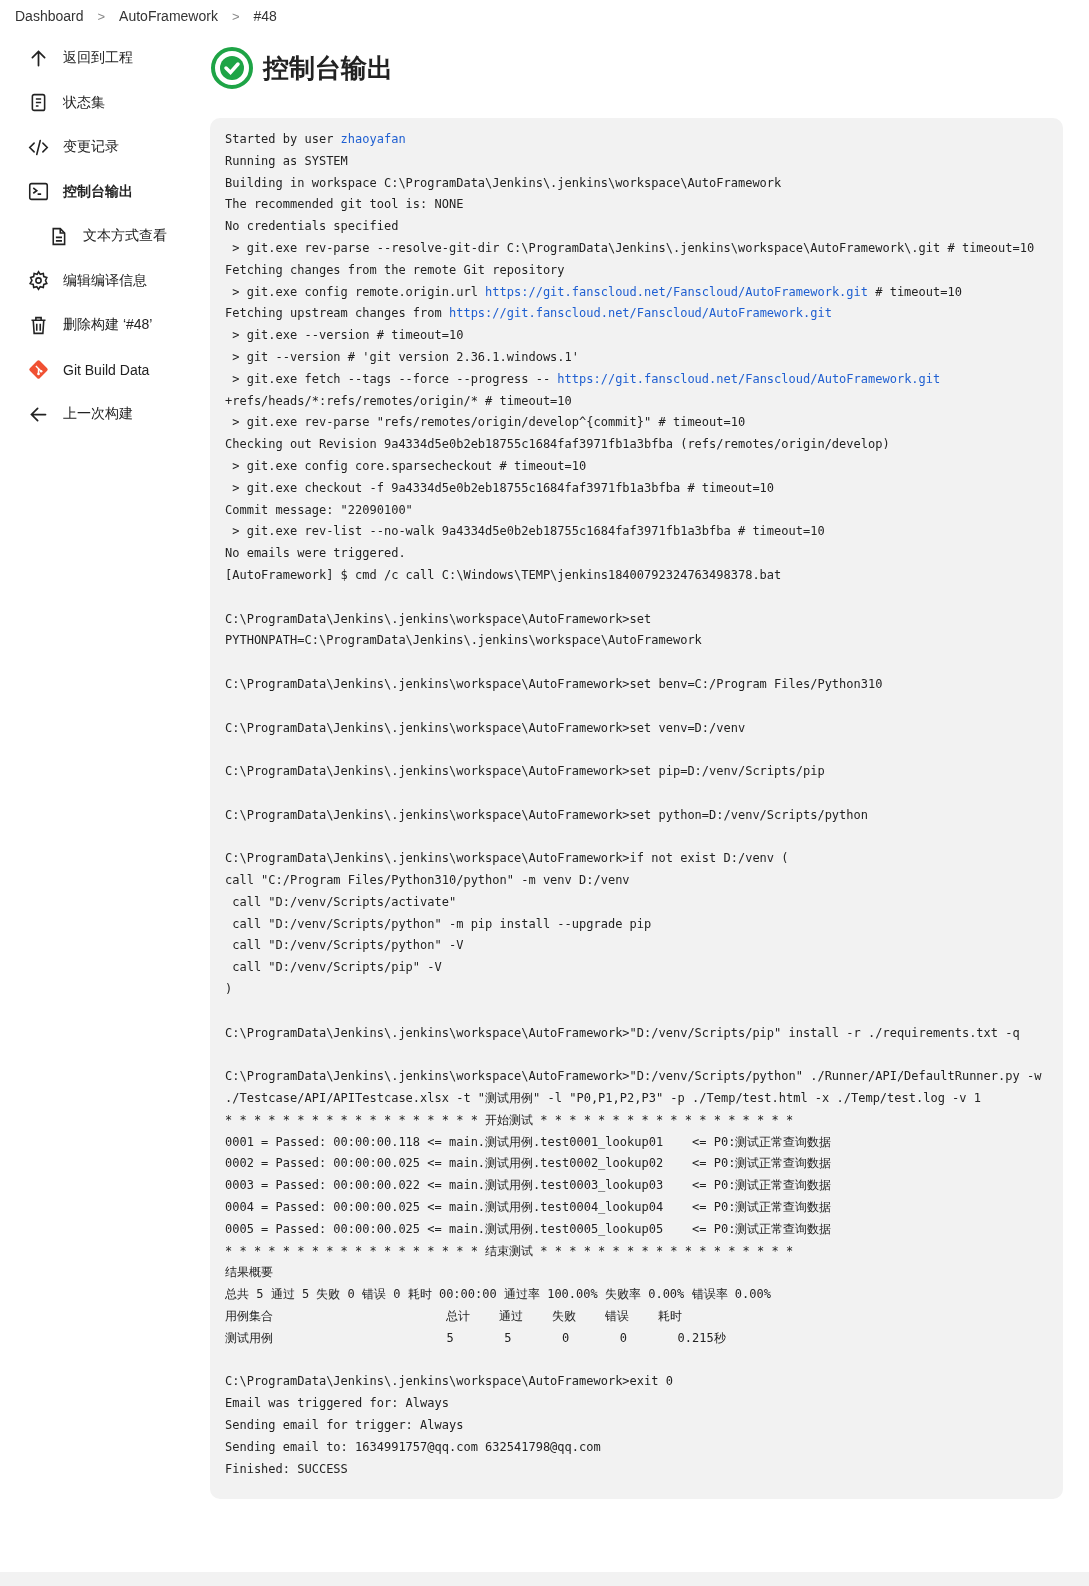 This screenshot has width=1089, height=1586. I want to click on breadcrumb-link: Dashboard, so click(49, 16).